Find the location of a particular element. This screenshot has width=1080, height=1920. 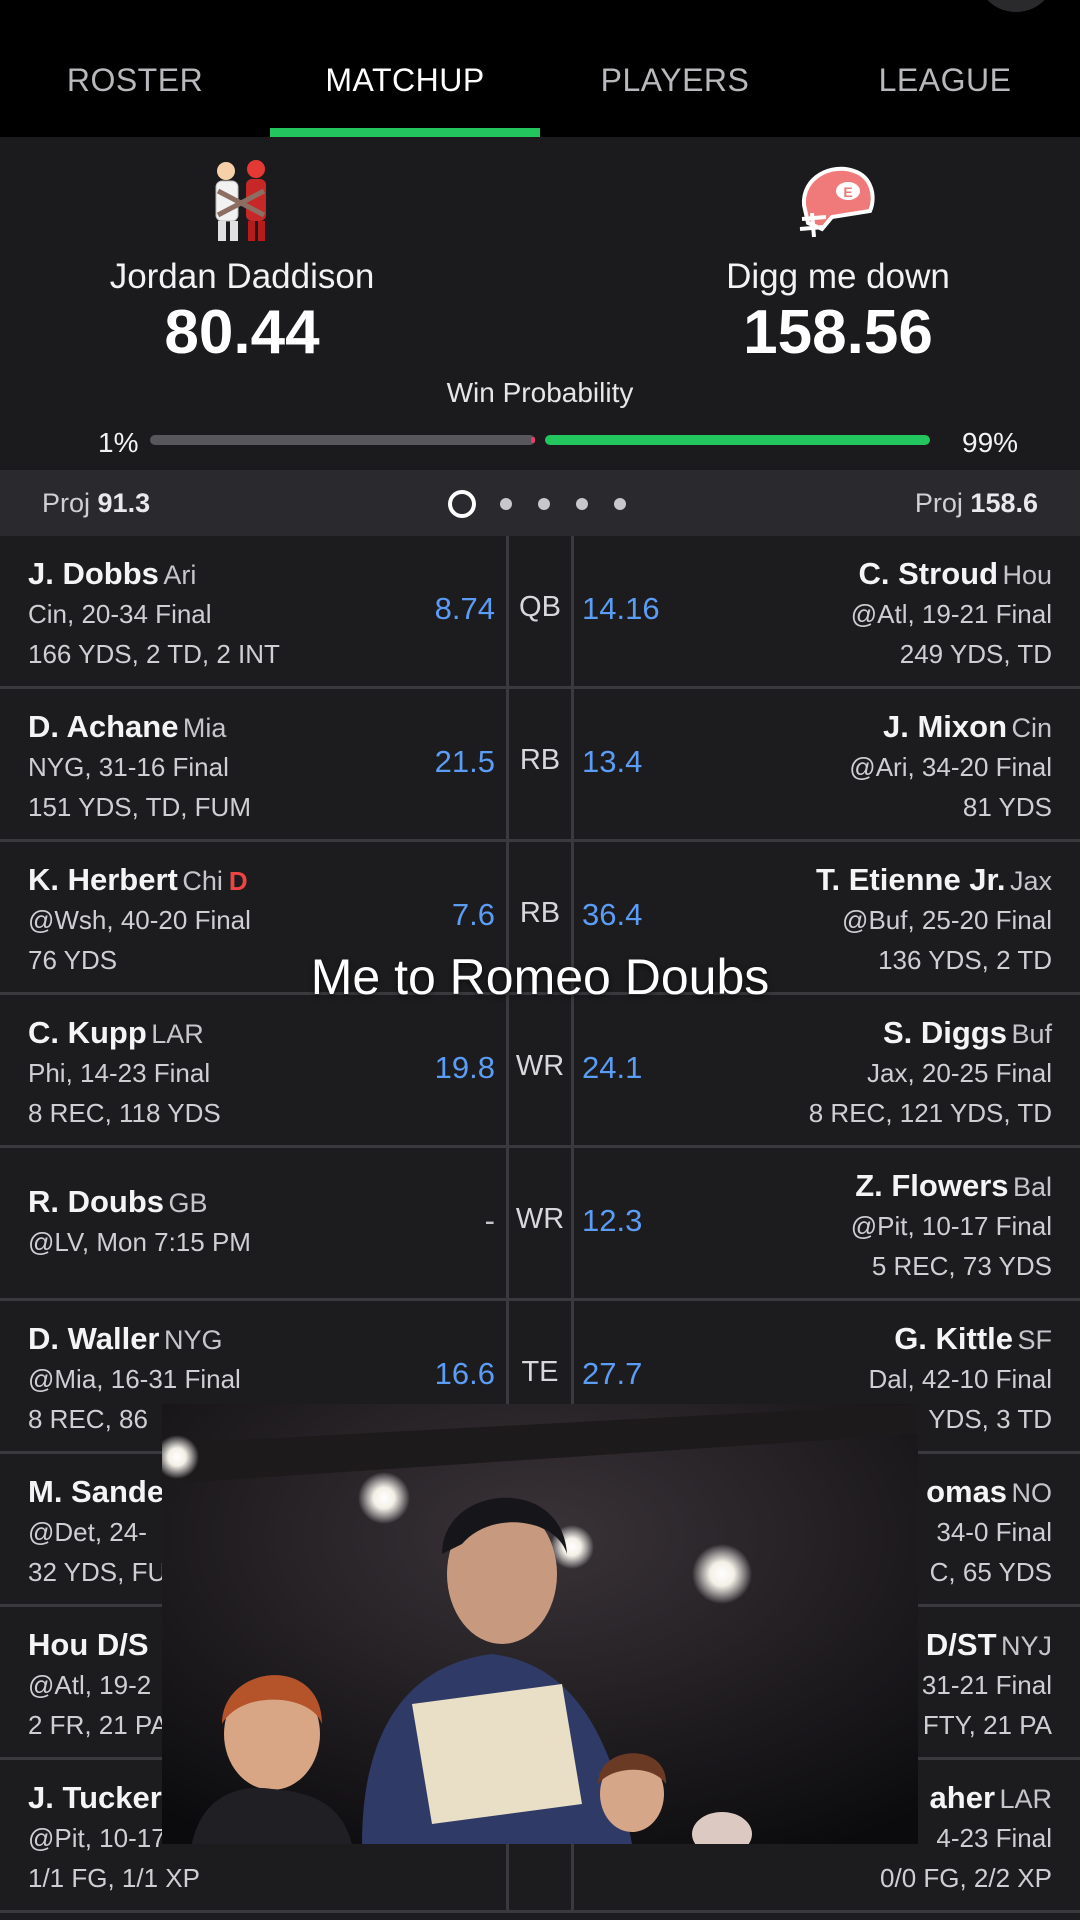

player-name: M. Sande is located at coordinates (96, 1491).